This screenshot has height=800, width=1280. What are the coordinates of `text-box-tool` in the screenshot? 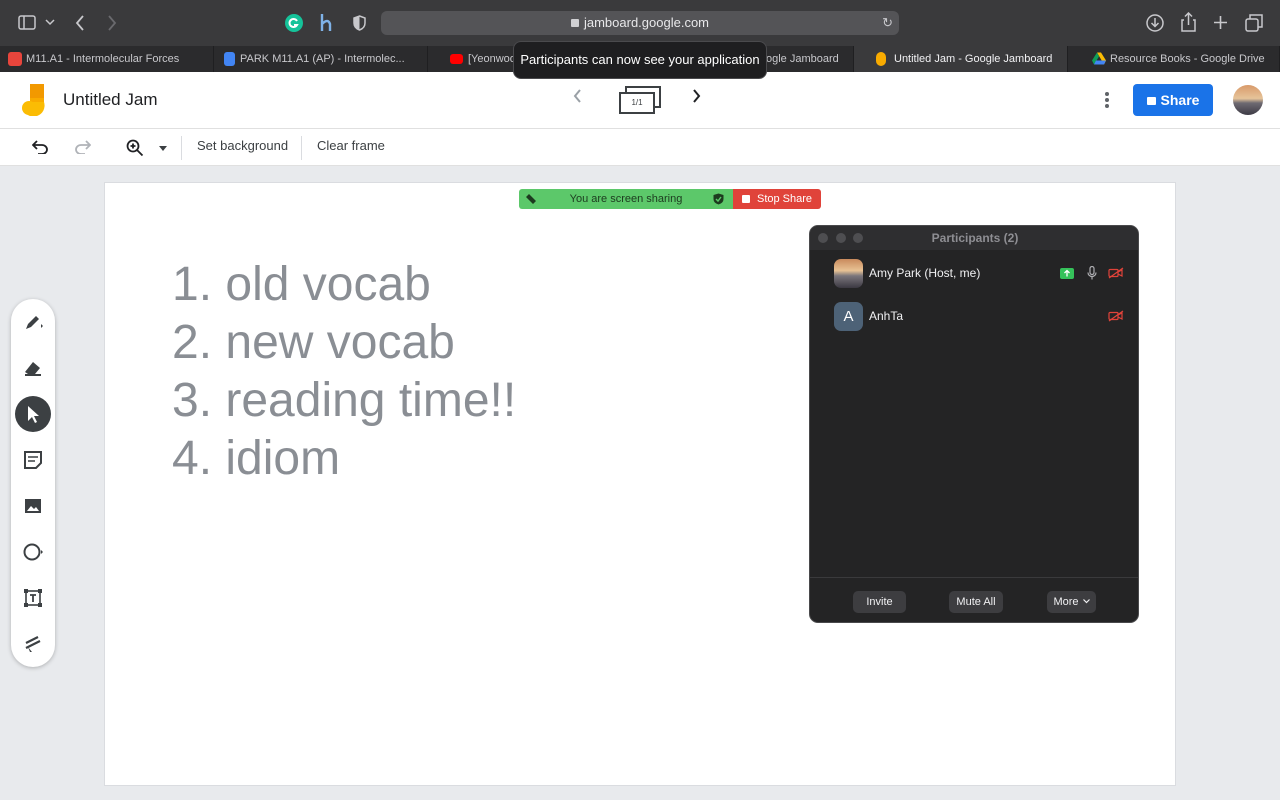 It's located at (33, 598).